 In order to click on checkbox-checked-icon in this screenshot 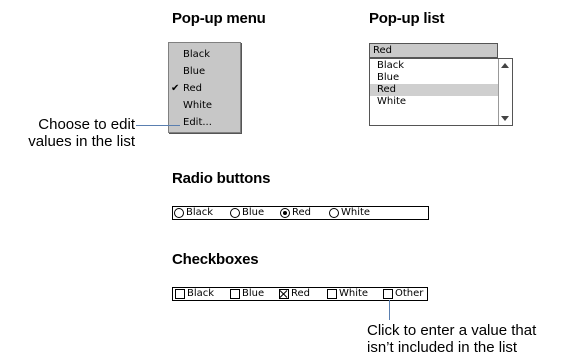, I will do `click(284, 294)`.